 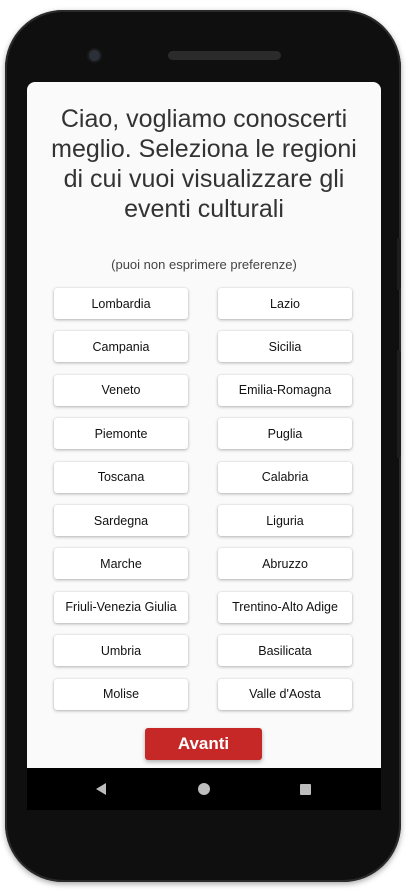 I want to click on nav-back-button, so click(x=101, y=789).